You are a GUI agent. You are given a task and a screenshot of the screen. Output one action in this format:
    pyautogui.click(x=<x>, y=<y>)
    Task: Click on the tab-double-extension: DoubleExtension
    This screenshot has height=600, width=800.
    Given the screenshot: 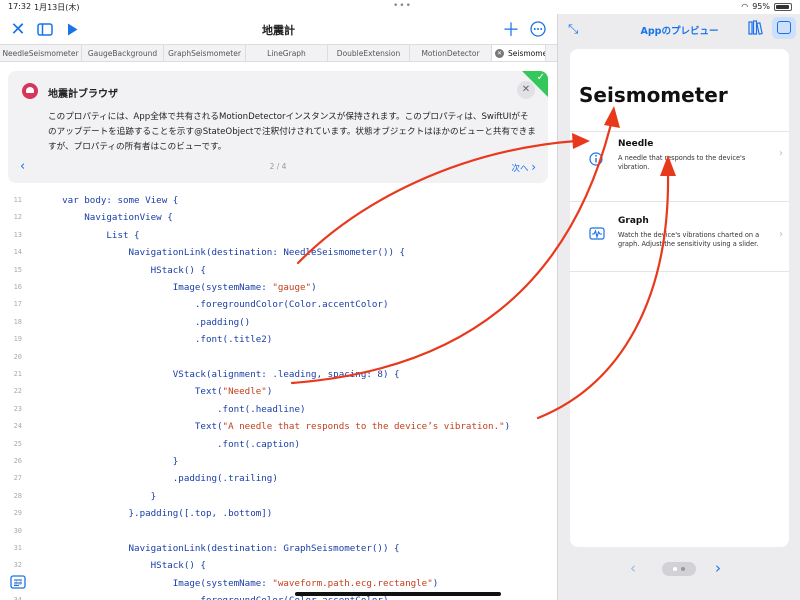 What is the action you would take?
    pyautogui.click(x=369, y=53)
    